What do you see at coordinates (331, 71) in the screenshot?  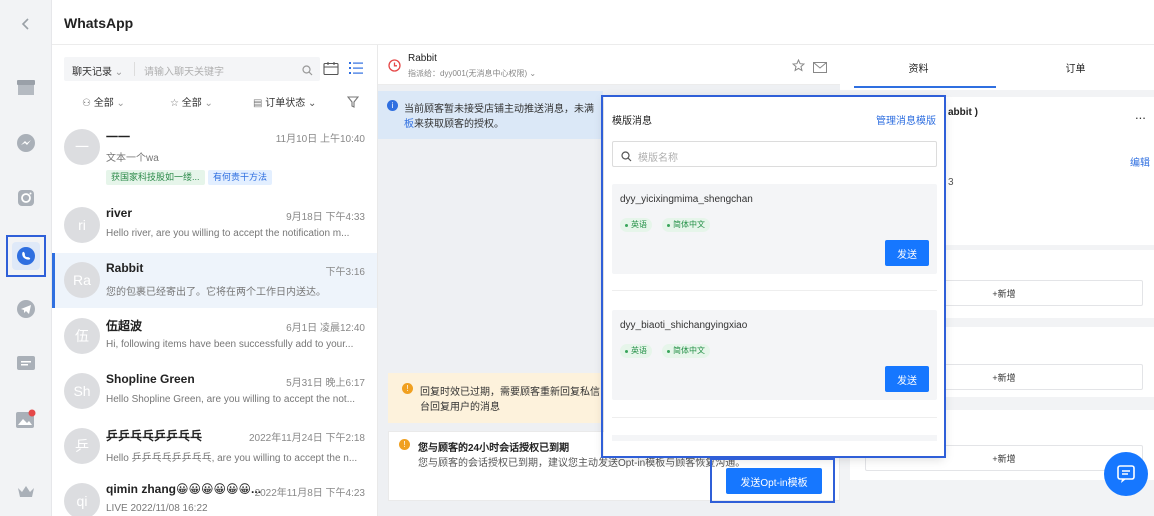 I see `calendar-icon` at bounding box center [331, 71].